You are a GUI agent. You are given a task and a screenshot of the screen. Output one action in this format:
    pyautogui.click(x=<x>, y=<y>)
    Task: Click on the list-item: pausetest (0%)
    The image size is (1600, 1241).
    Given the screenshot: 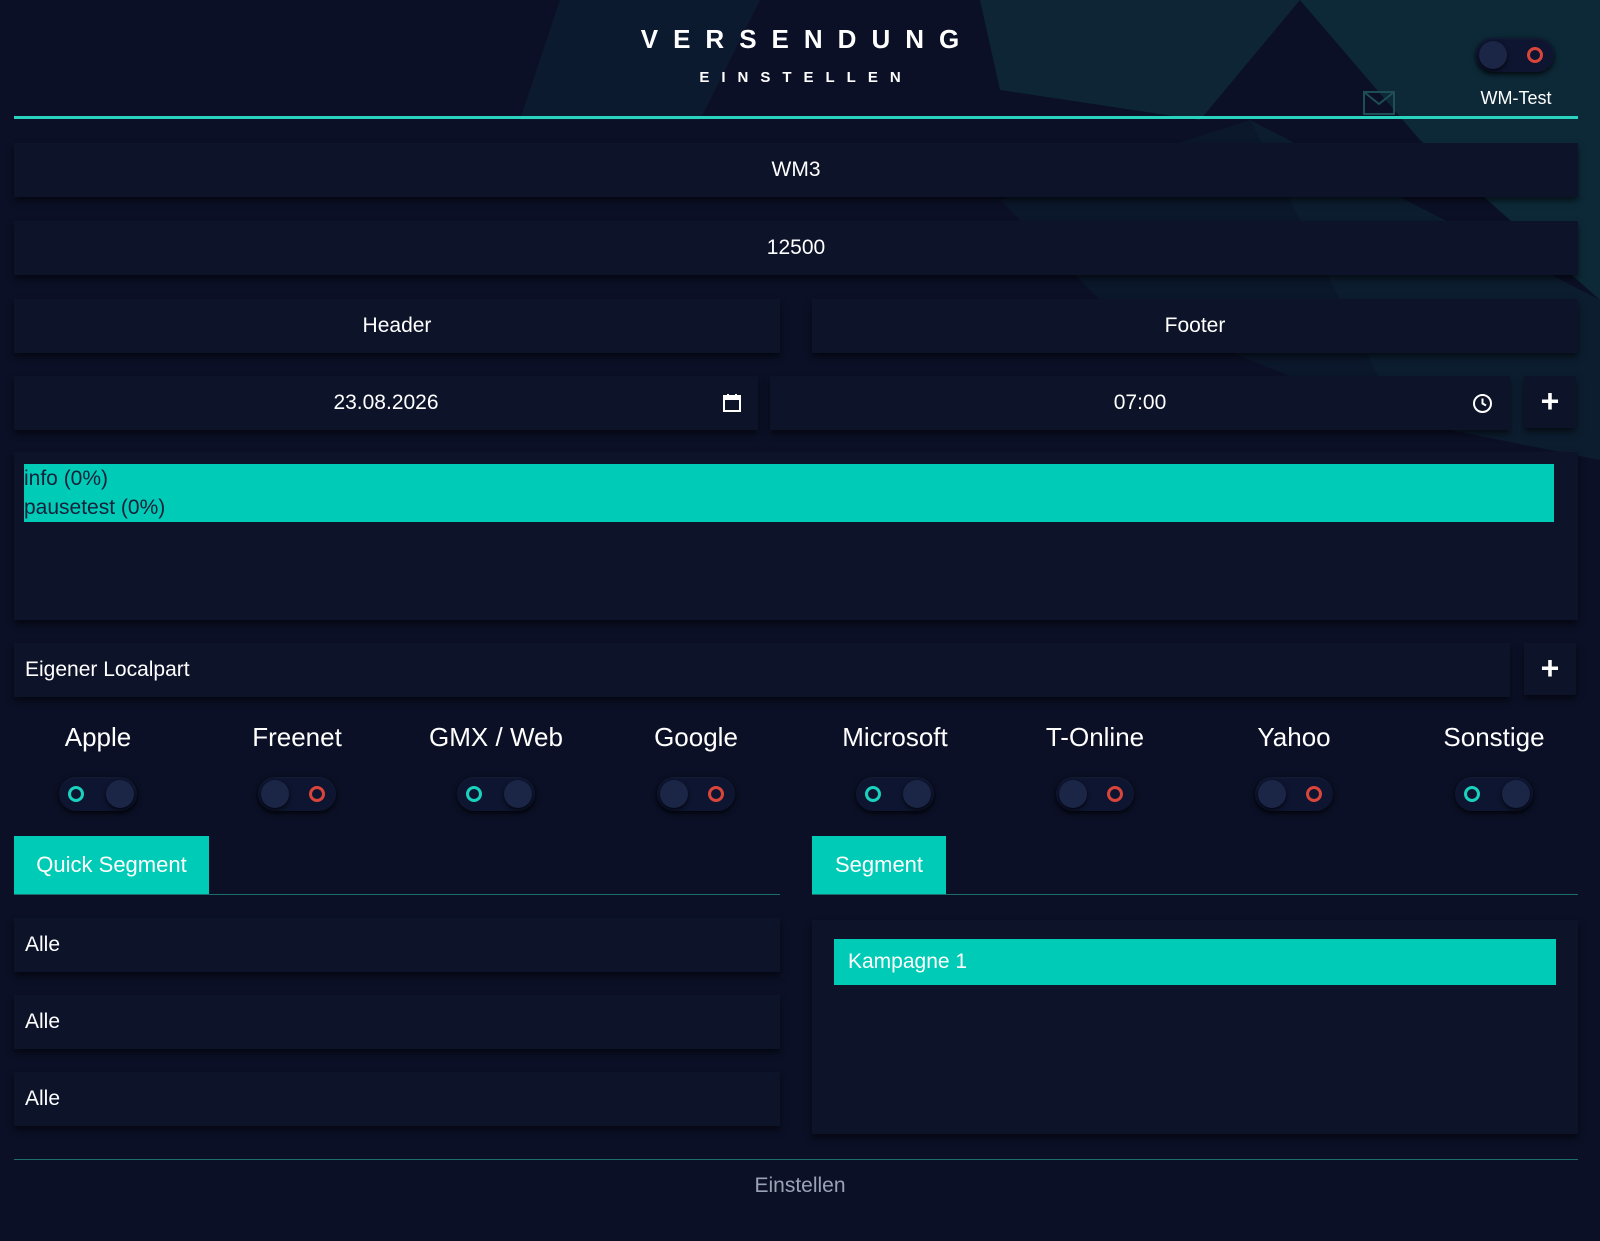 What is the action you would take?
    pyautogui.click(x=789, y=507)
    